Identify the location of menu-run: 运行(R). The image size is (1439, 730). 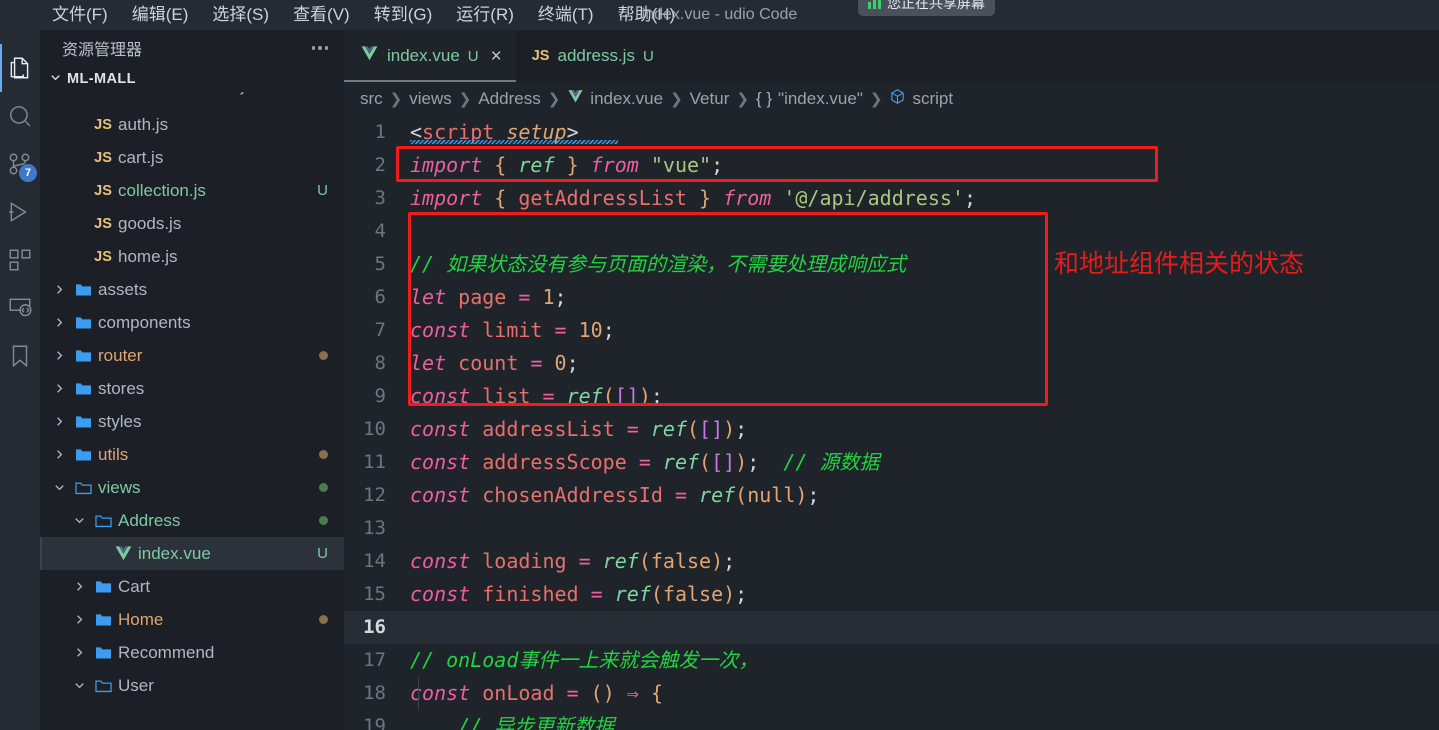
(485, 15).